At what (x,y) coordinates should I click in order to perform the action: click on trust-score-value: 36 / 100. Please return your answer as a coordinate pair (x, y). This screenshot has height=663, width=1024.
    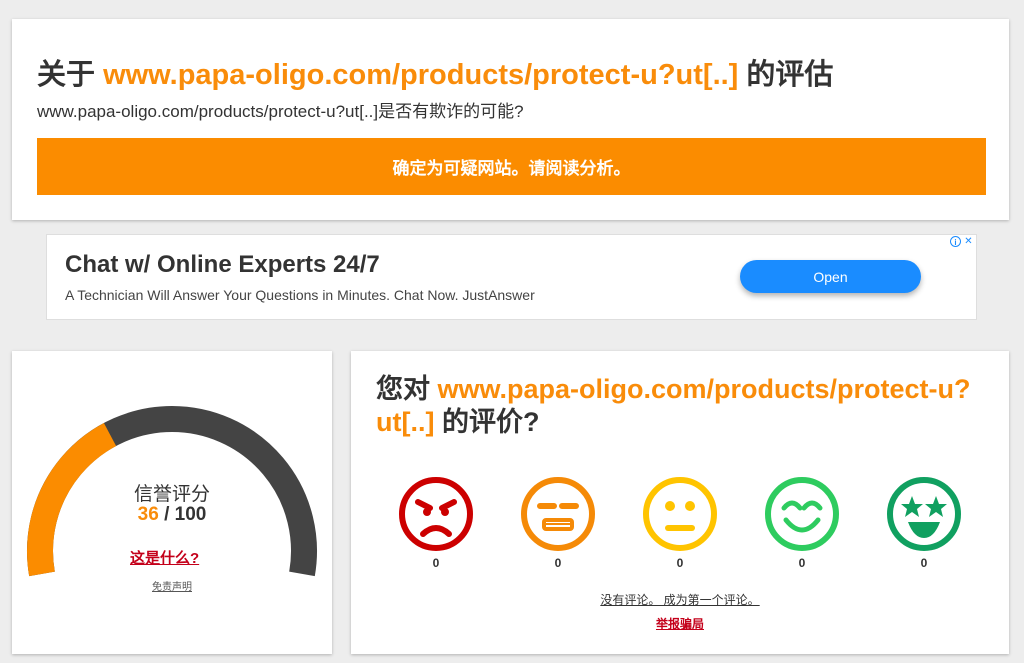
    Looking at the image, I should click on (172, 515).